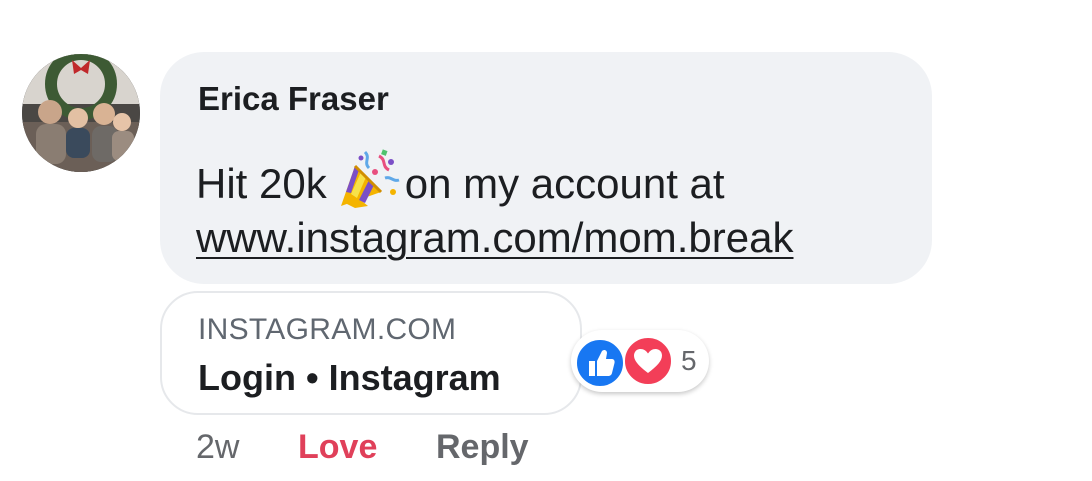  What do you see at coordinates (648, 361) in the screenshot?
I see `love-icon` at bounding box center [648, 361].